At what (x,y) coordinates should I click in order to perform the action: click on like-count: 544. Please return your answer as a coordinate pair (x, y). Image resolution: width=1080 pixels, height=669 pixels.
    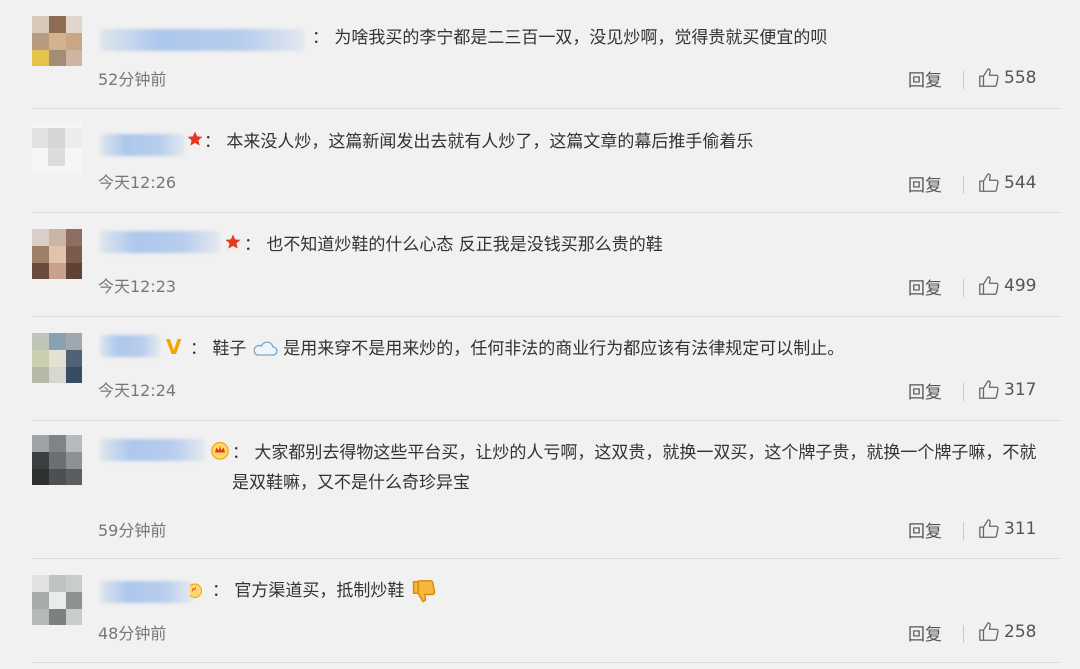
    Looking at the image, I should click on (1020, 183).